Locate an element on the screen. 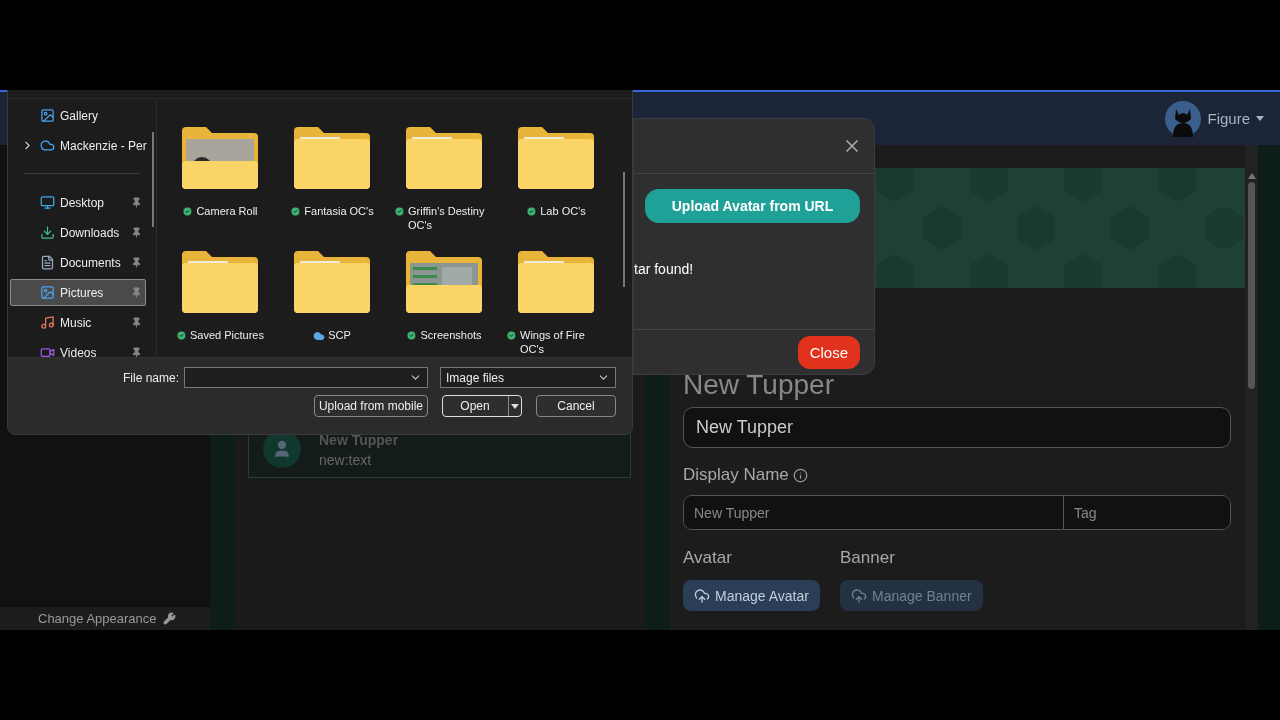 This screenshot has width=1280, height=720. file-type-select: Image files is located at coordinates (528, 377).